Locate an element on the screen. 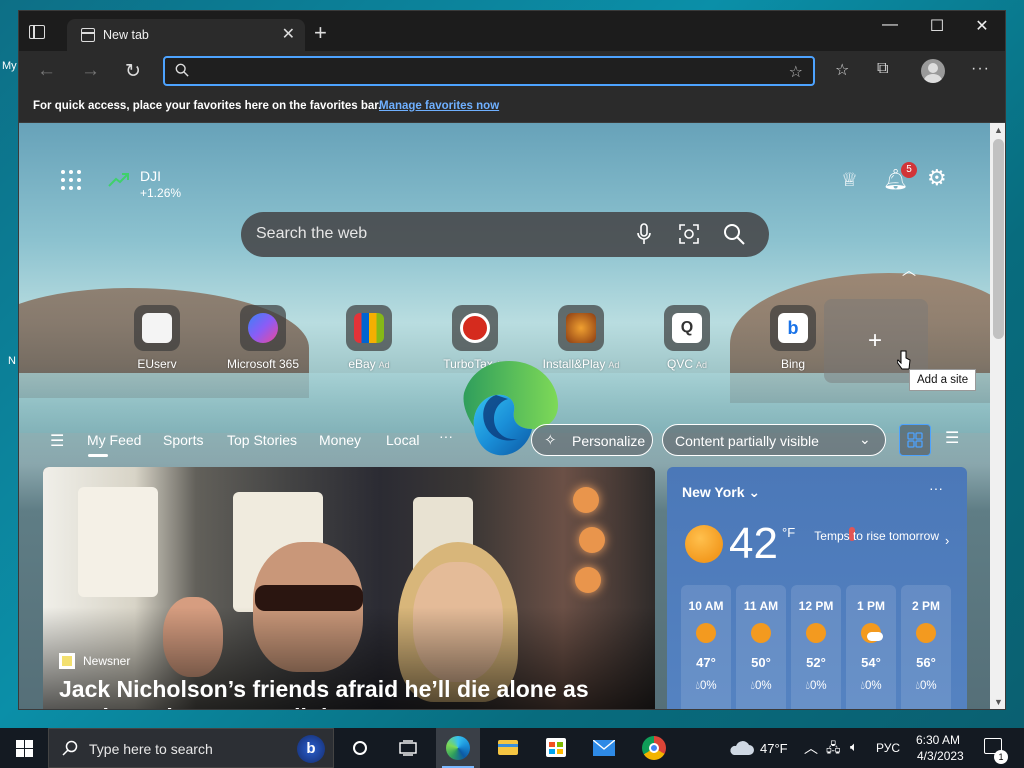 Image resolution: width=1024 pixels, height=768 pixels. content-visibility-dropdown: Content partially visible ⌄ is located at coordinates (774, 440).